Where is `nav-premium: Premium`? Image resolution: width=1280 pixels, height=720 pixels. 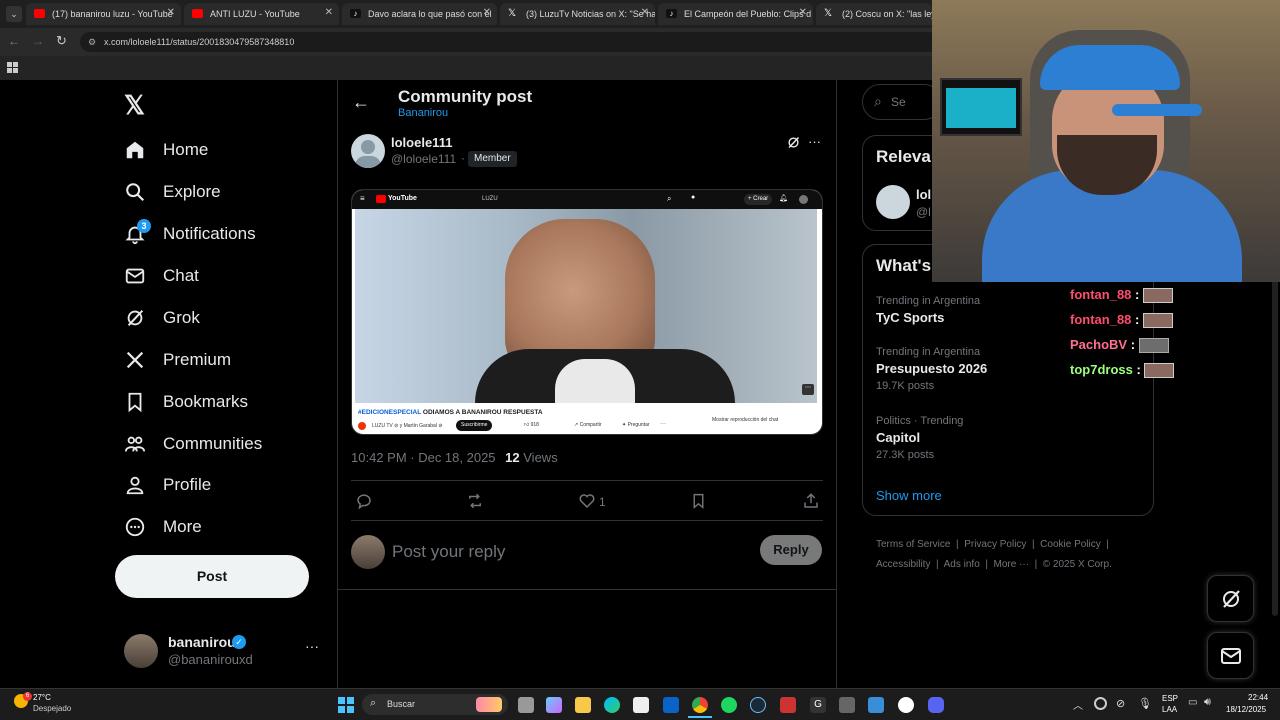 nav-premium: Premium is located at coordinates (177, 360).